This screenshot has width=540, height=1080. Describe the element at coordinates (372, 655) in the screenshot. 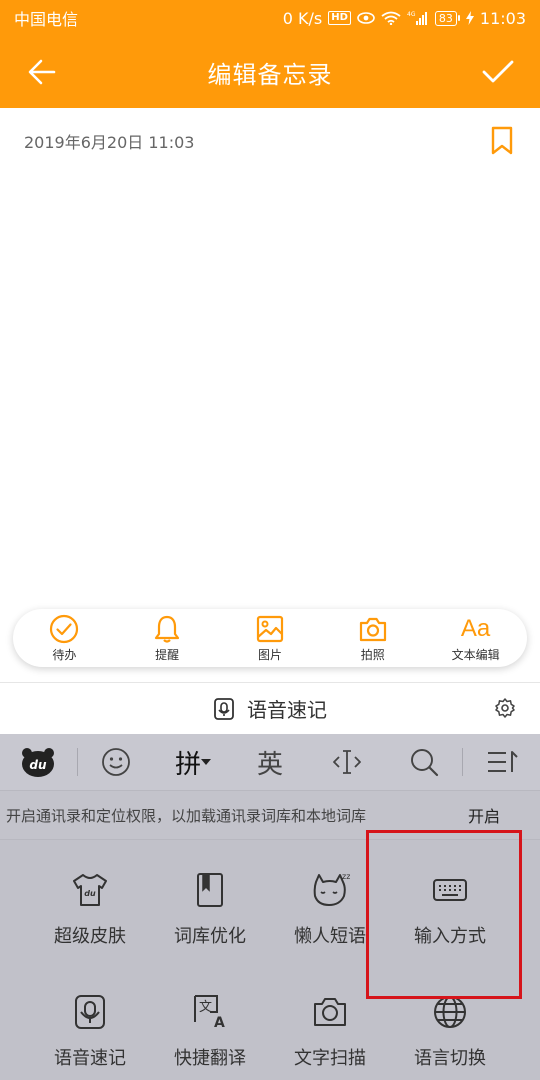

I see `photo-label: 拍照` at that location.